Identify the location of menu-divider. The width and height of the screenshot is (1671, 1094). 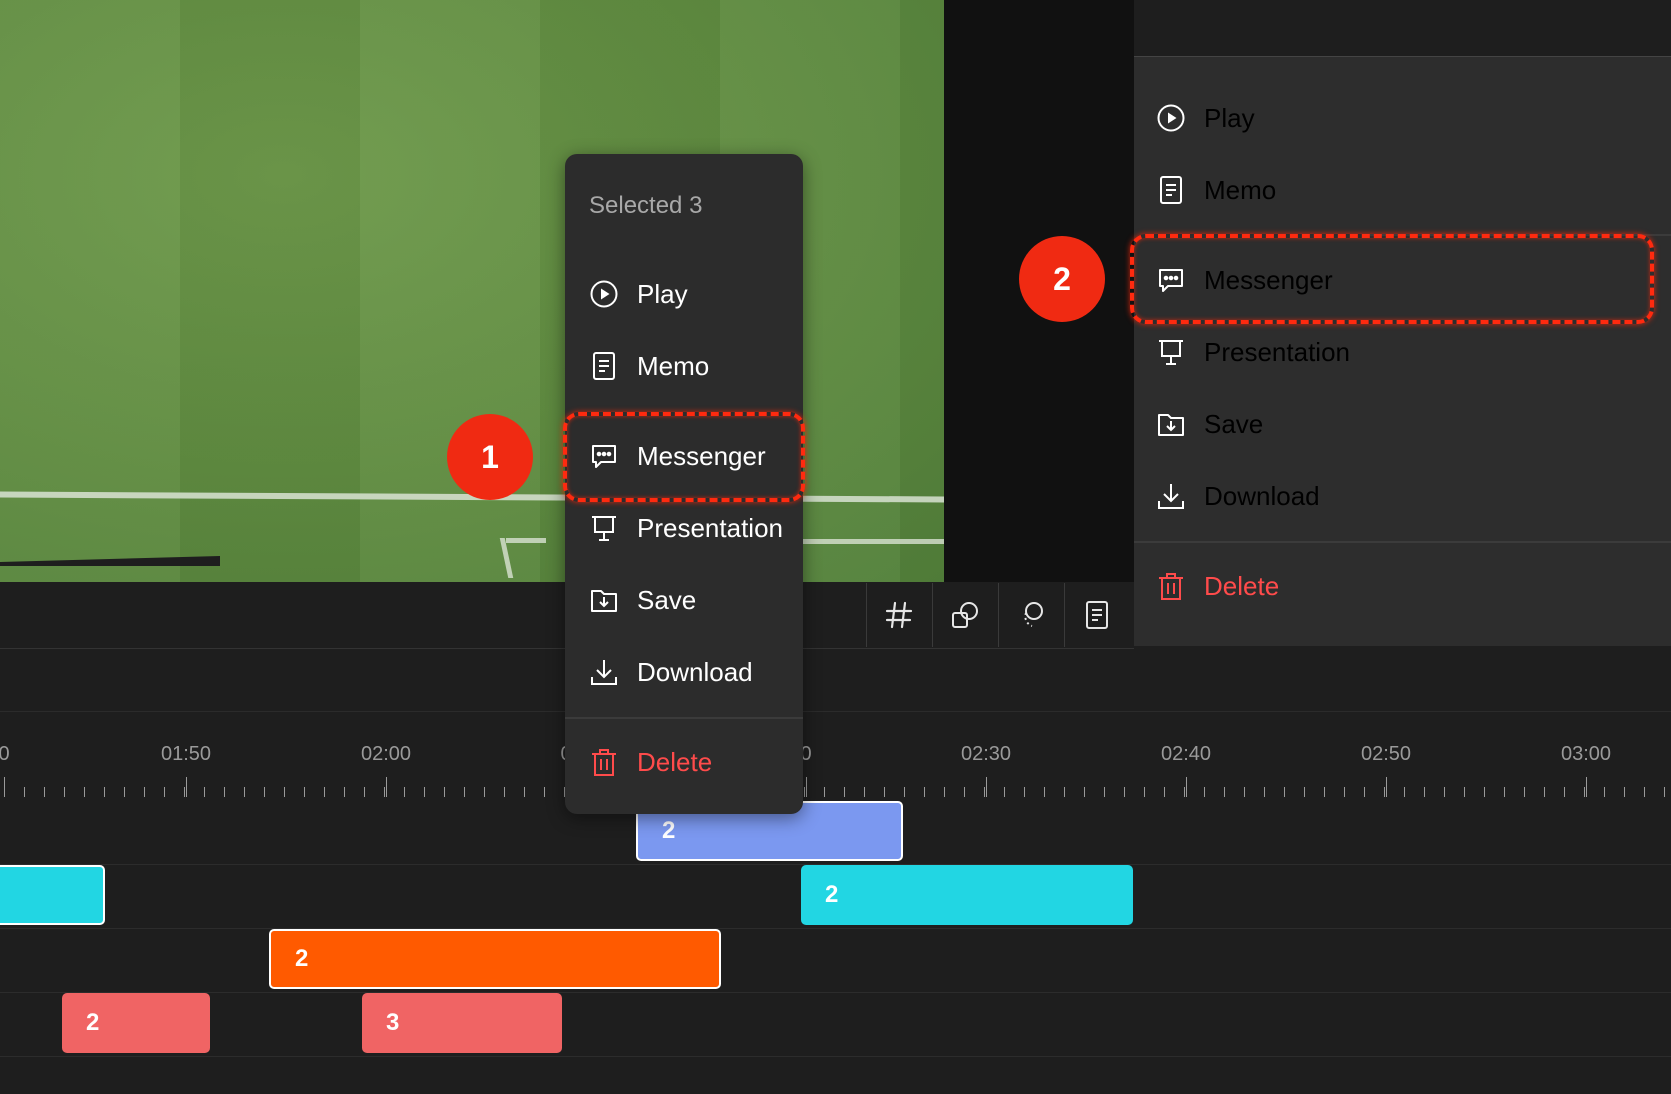
(684, 718).